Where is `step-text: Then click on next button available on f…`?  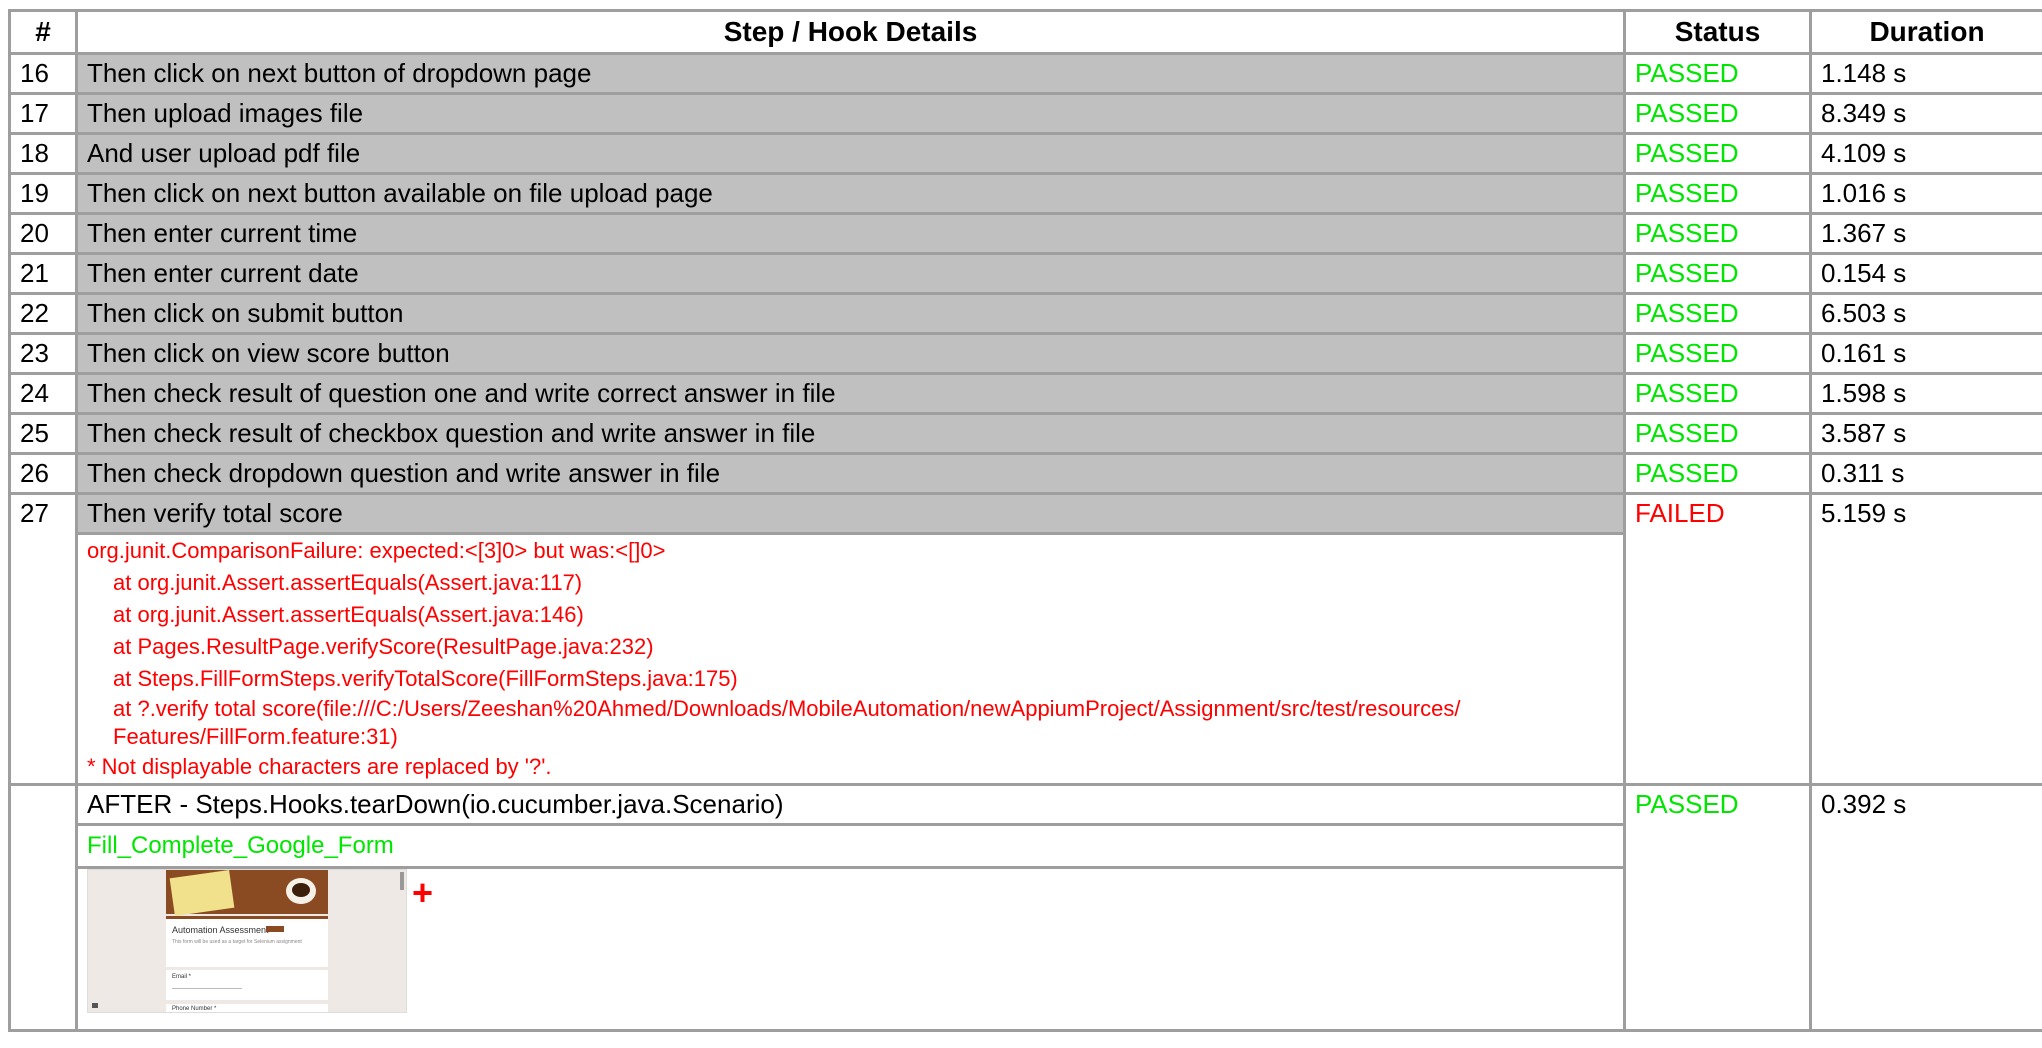
step-text: Then click on next button available on f… is located at coordinates (850, 193).